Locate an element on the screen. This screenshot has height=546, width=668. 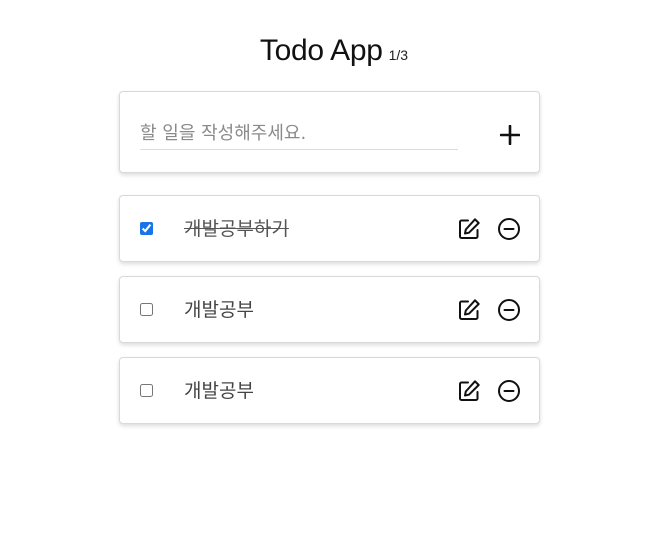
todo-count: 1/3 is located at coordinates (398, 55).